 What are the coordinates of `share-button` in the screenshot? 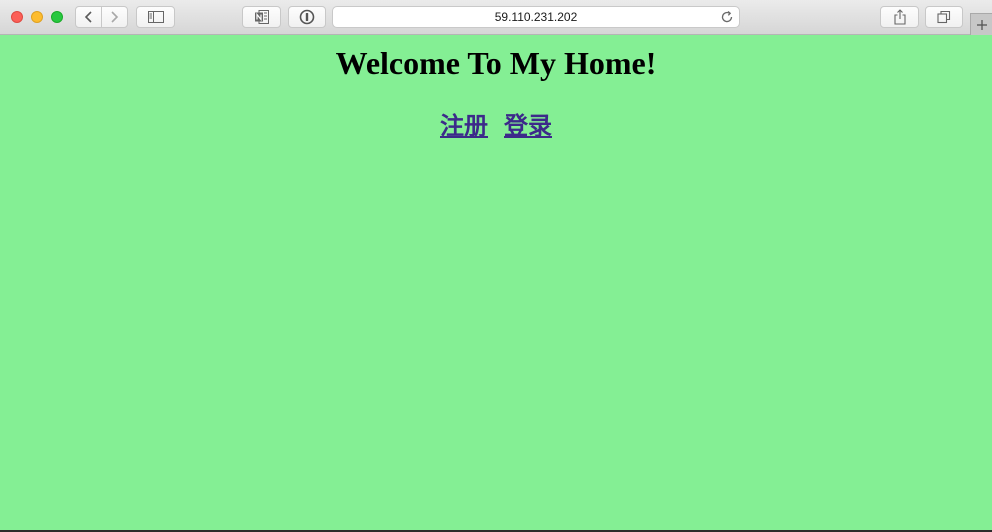 It's located at (899, 17).